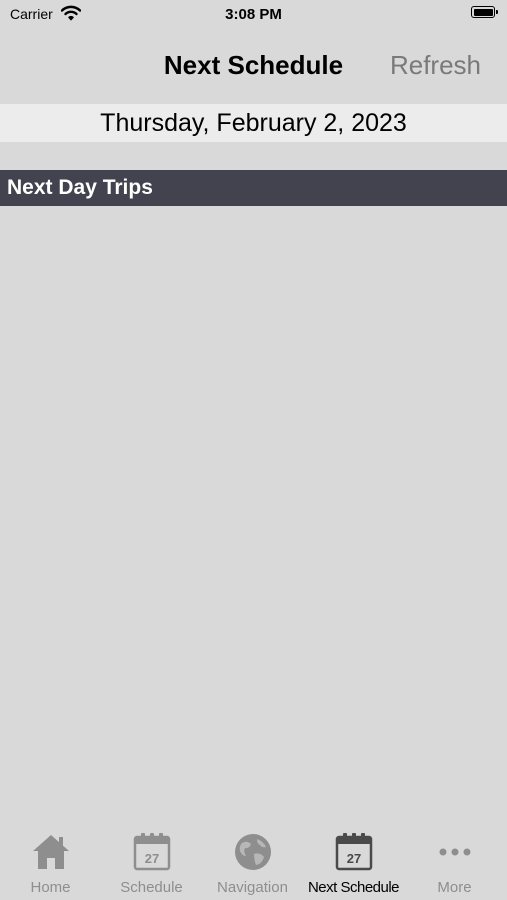  What do you see at coordinates (253, 852) in the screenshot?
I see `globe-icon` at bounding box center [253, 852].